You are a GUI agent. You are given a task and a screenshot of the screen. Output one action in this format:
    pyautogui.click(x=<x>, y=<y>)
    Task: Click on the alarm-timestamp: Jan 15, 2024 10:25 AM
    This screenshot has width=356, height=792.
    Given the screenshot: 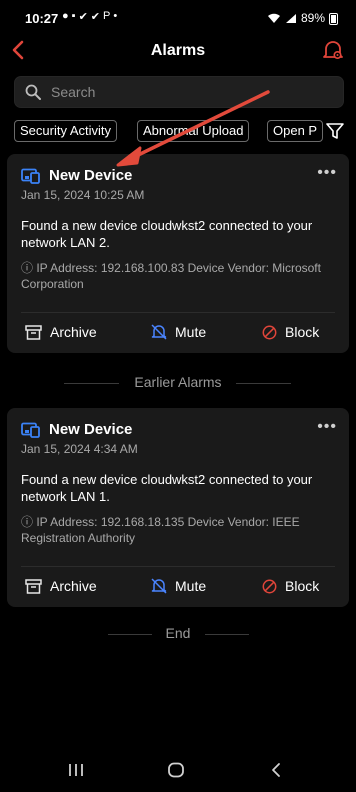 What is the action you would take?
    pyautogui.click(x=83, y=195)
    